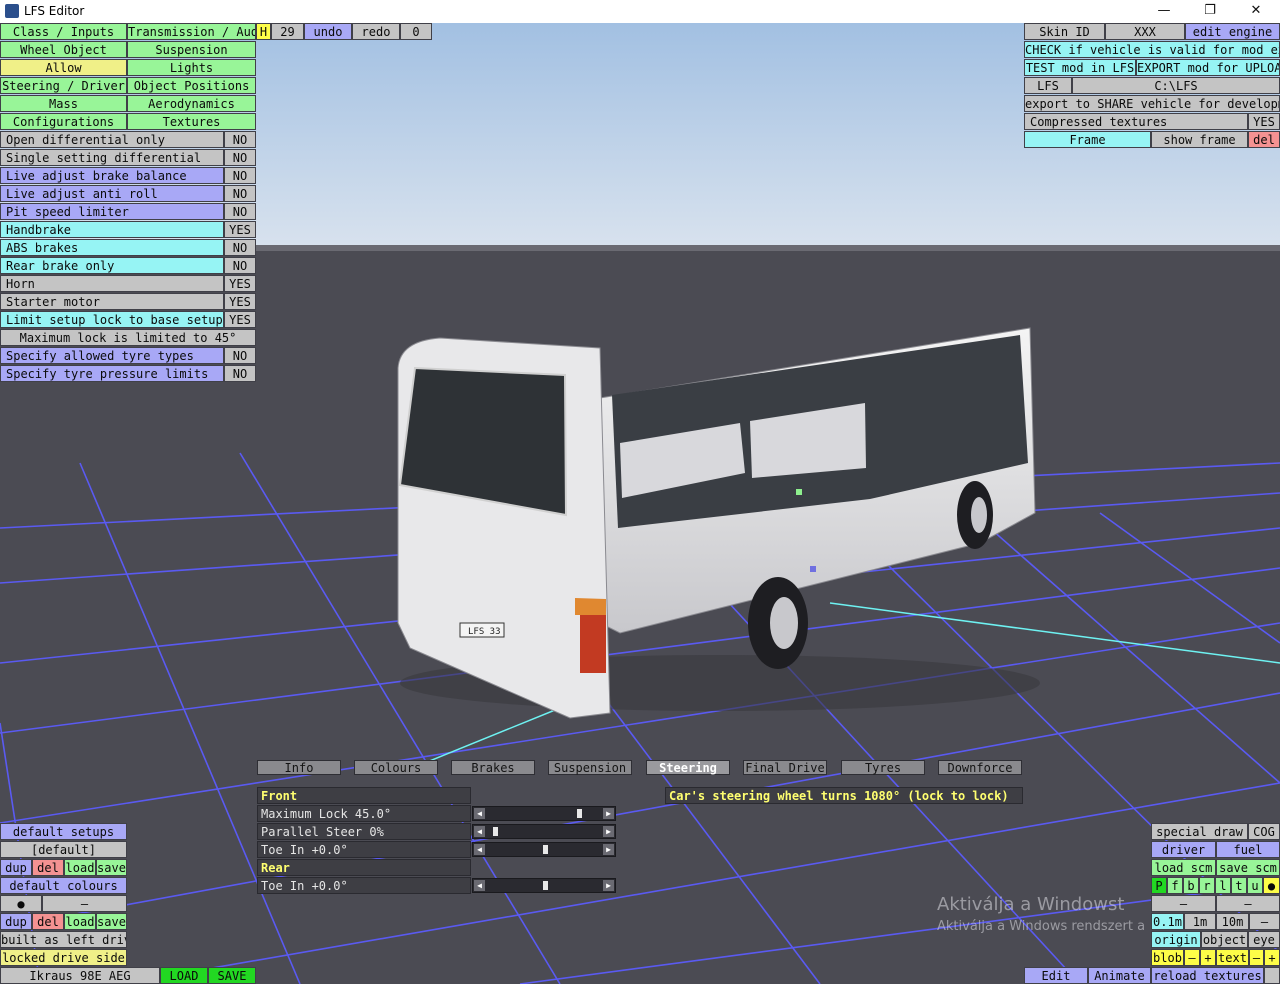  Describe the element at coordinates (63, 103) in the screenshot. I see `section-mass: Mass` at that location.